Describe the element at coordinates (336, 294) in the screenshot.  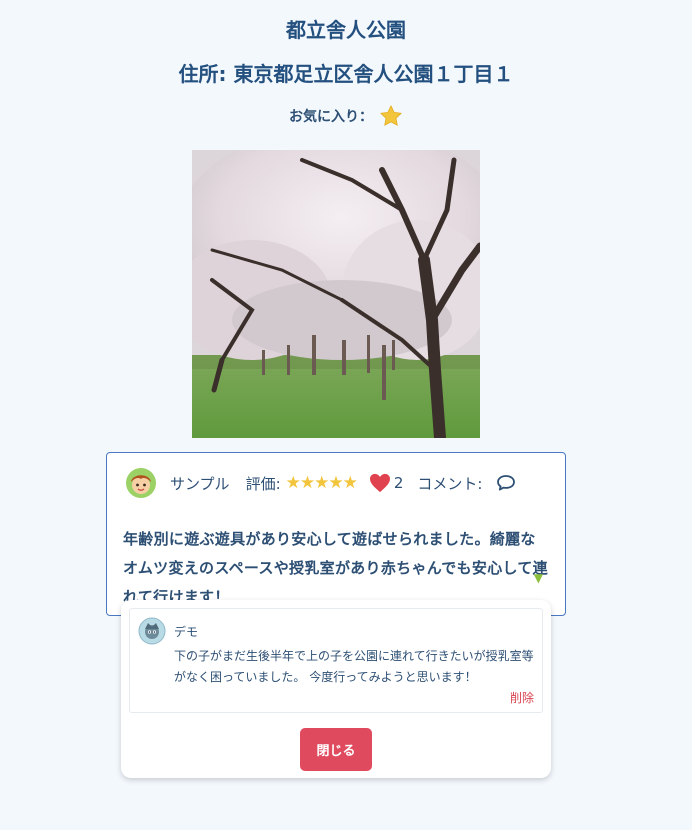
I see `park-photo` at that location.